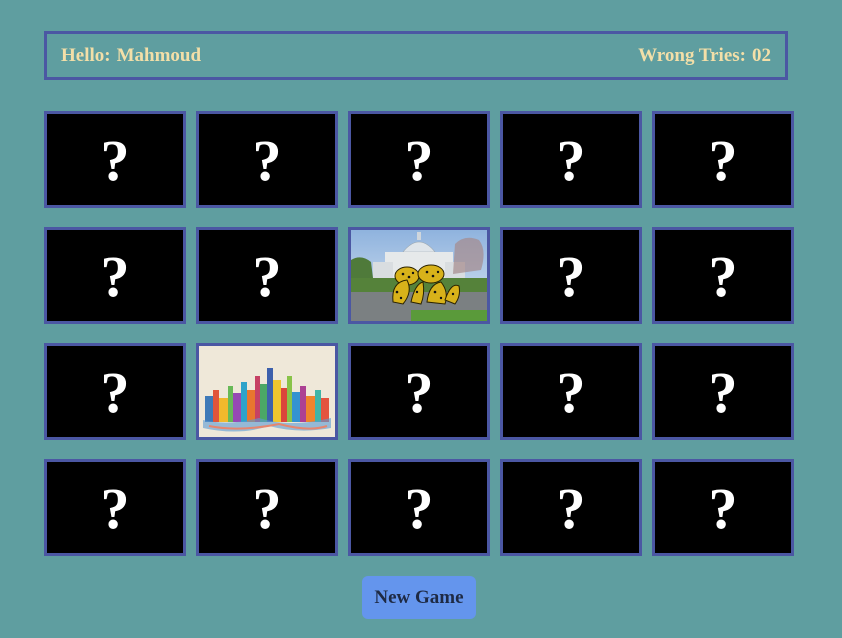  I want to click on greeting-label: Hello:, so click(86, 55).